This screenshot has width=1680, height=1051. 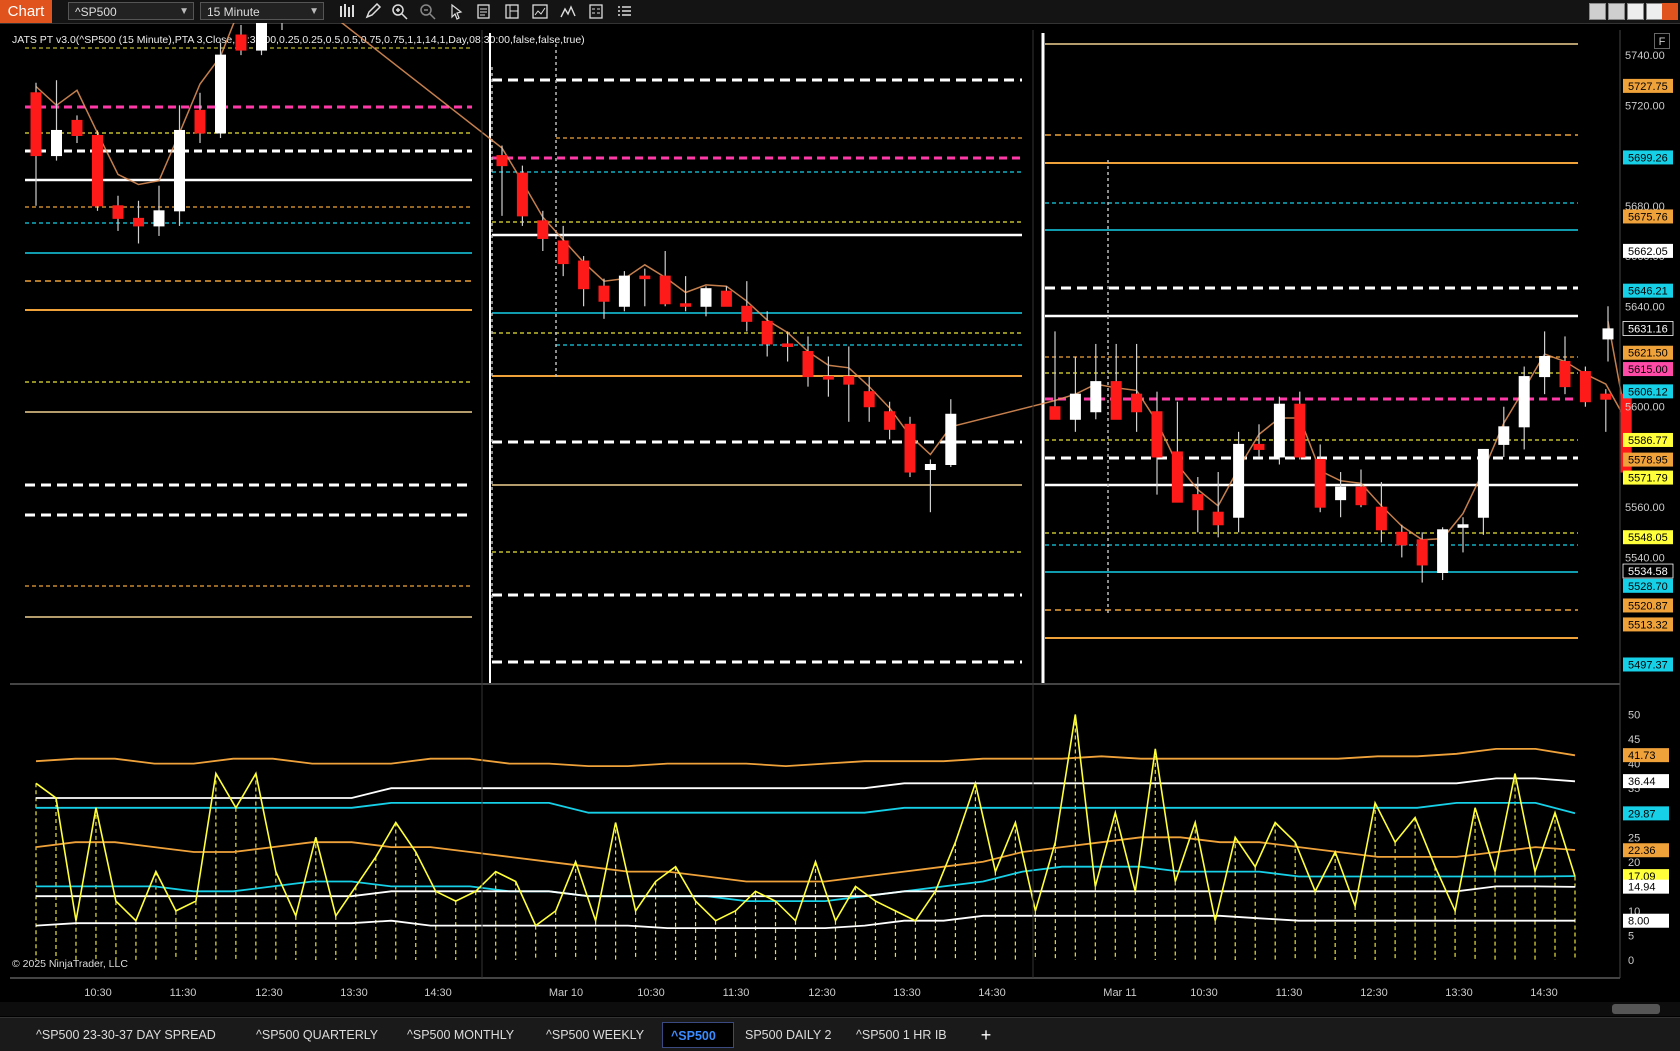 What do you see at coordinates (1634, 740) in the screenshot?
I see `lower-tick-label: 45` at bounding box center [1634, 740].